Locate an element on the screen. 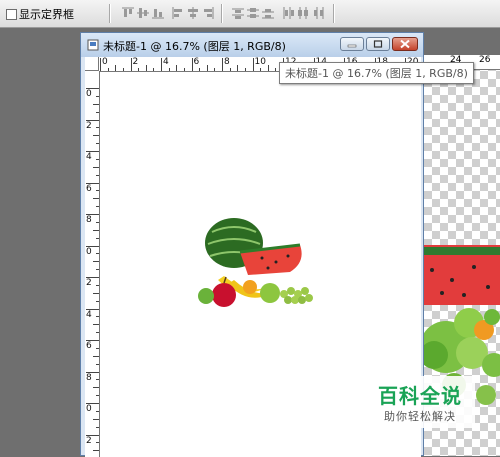  document-title-bar: 未标题-1 @ 16.7% (图层 1, RGB/8) is located at coordinates (252, 45).